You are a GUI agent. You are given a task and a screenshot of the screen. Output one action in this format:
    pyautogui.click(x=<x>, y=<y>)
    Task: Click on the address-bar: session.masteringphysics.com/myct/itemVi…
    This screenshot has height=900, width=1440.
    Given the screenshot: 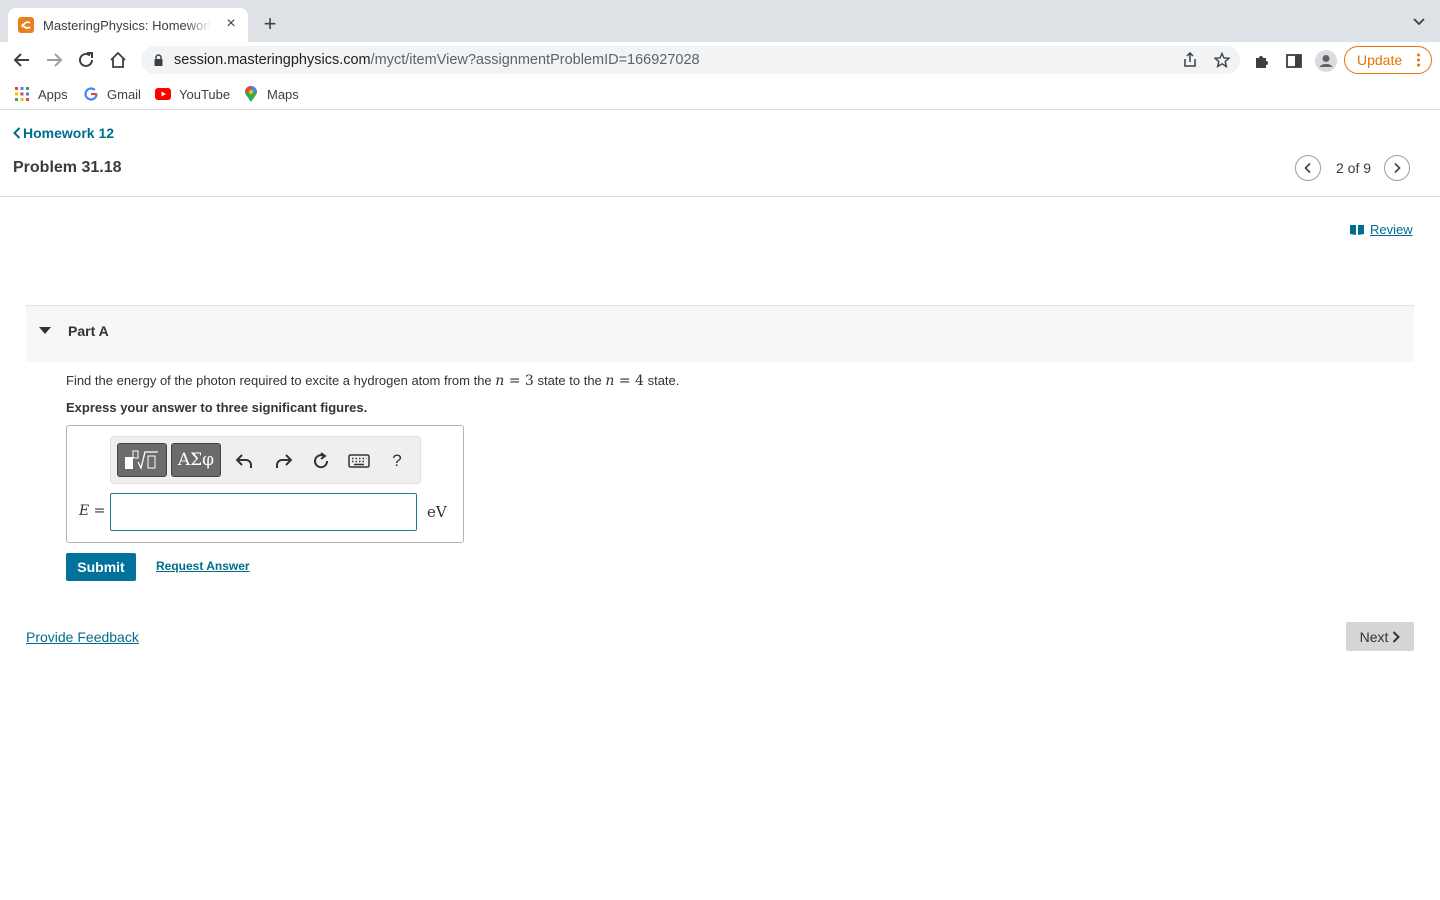 What is the action you would take?
    pyautogui.click(x=690, y=60)
    